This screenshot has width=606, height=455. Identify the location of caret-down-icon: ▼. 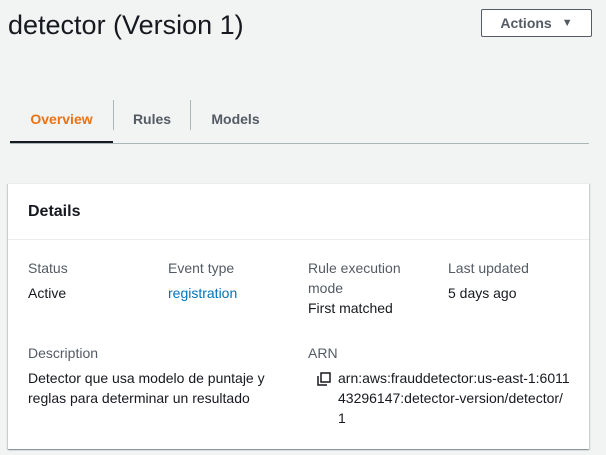
(567, 23).